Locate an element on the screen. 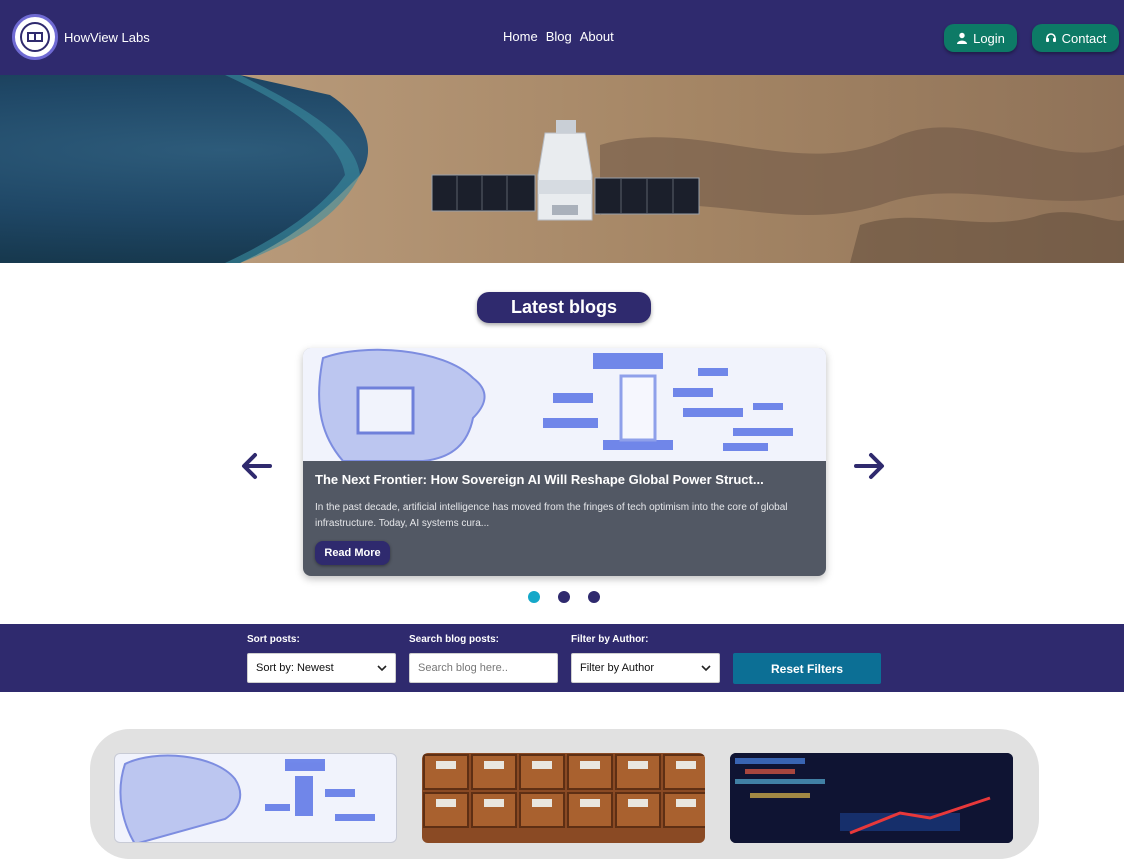  nav-home-link: Home is located at coordinates (520, 36).